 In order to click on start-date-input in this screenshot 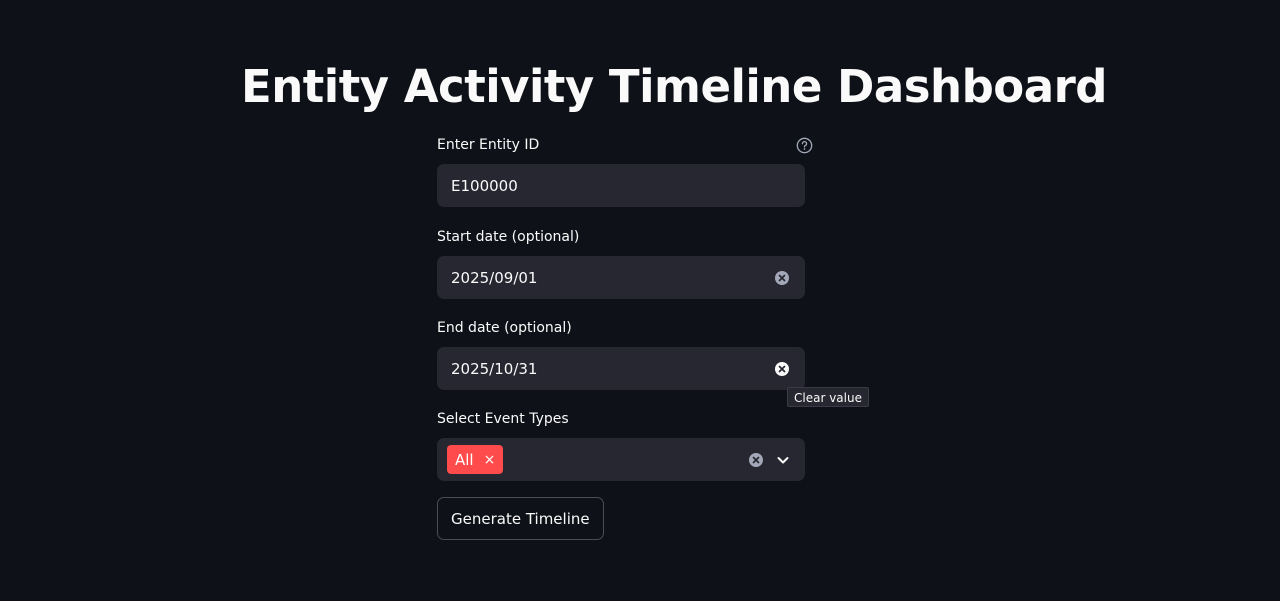, I will do `click(621, 277)`.